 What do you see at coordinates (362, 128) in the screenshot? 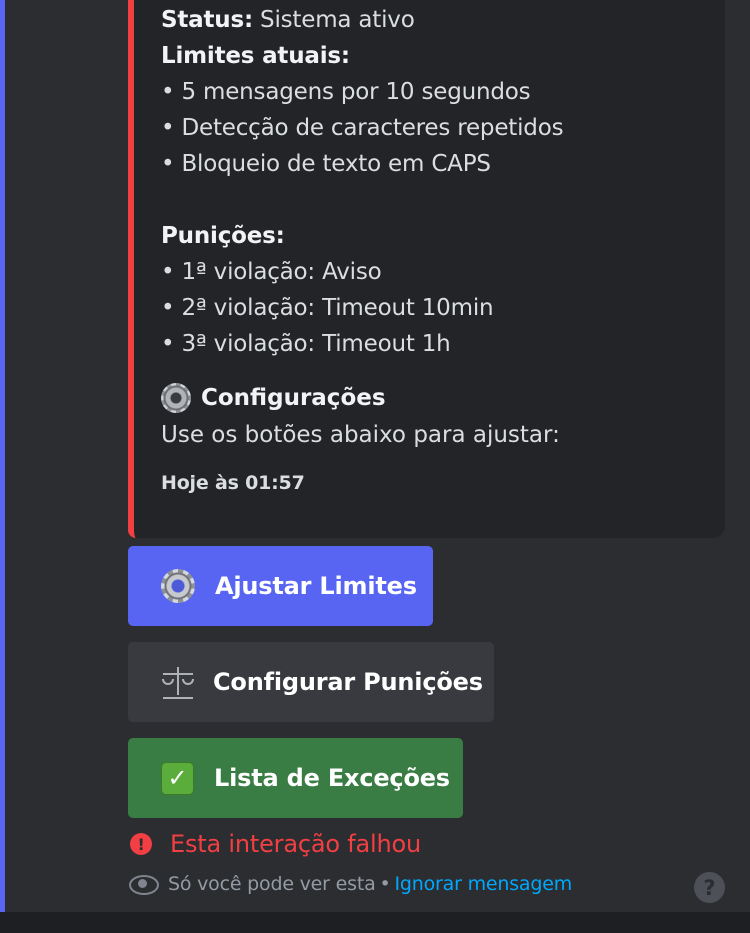
I see `limit-item: • Detecção de caracteres repetidos` at bounding box center [362, 128].